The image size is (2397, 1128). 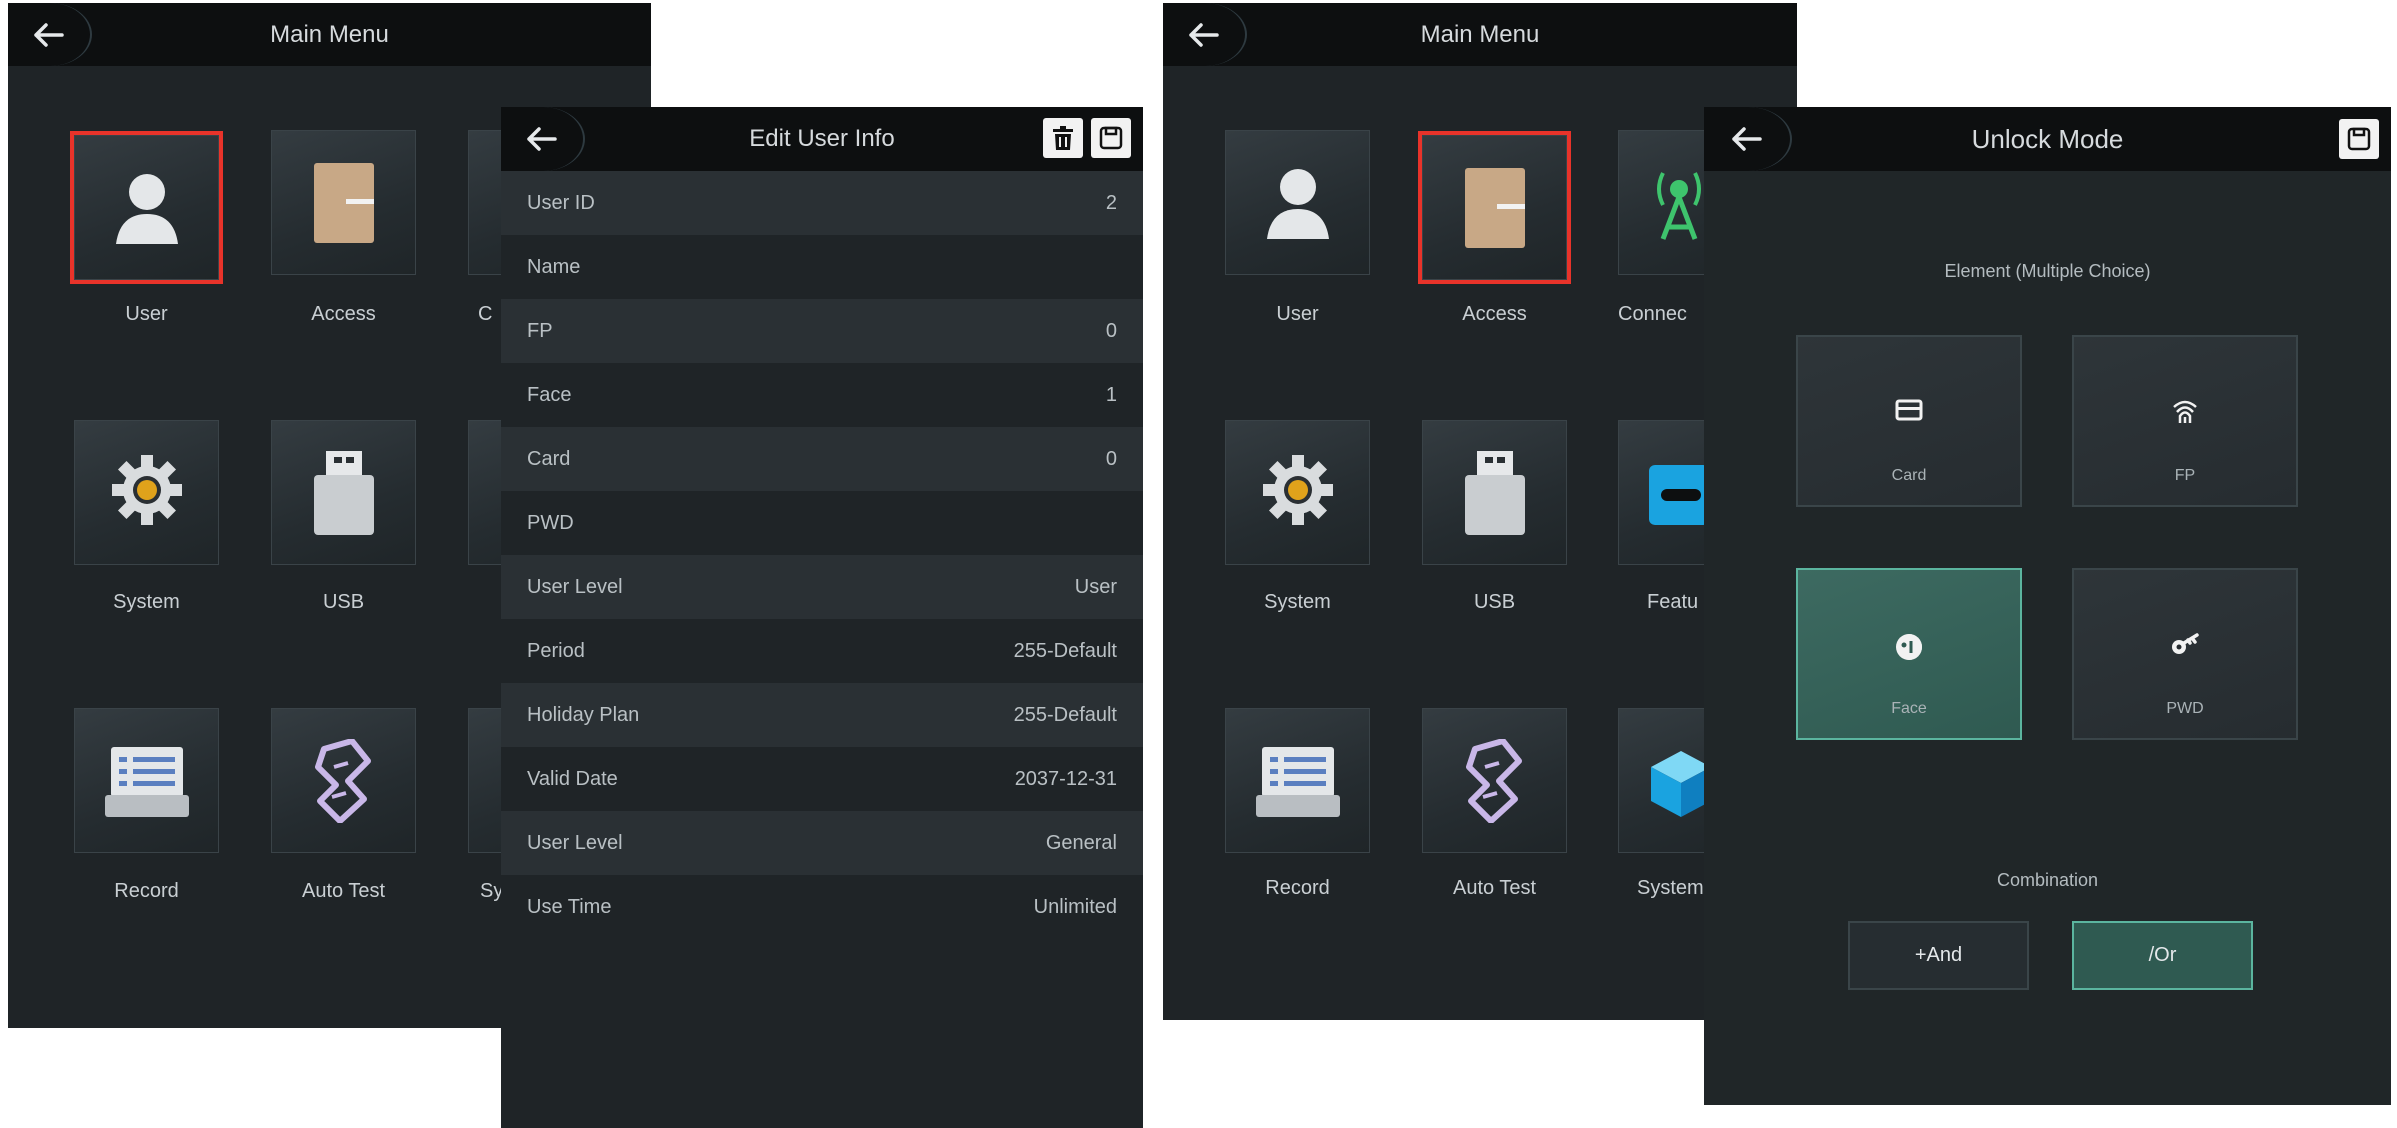 I want to click on element-card: Card, so click(x=1909, y=421).